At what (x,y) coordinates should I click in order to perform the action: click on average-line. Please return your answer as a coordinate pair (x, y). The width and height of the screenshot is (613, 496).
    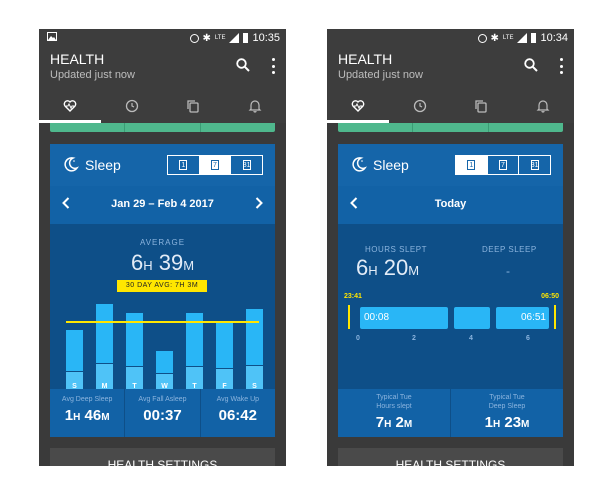
    Looking at the image, I should click on (162, 322).